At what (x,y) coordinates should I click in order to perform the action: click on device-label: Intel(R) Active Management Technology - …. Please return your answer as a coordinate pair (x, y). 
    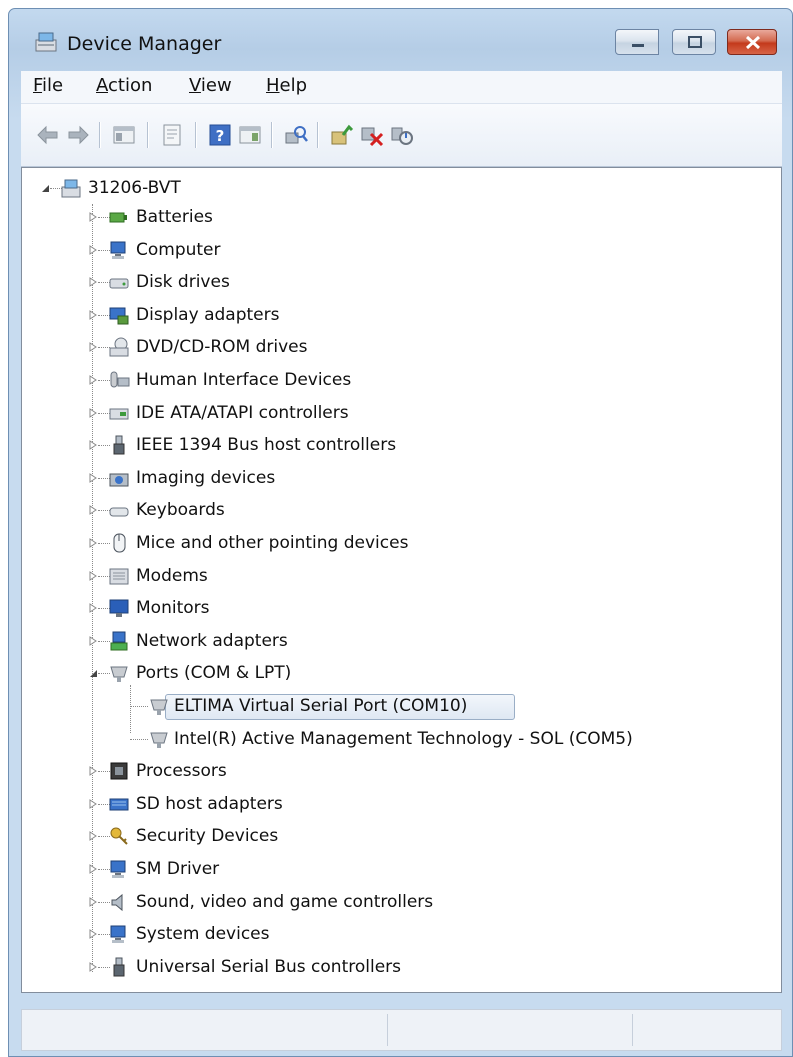
    Looking at the image, I should click on (403, 738).